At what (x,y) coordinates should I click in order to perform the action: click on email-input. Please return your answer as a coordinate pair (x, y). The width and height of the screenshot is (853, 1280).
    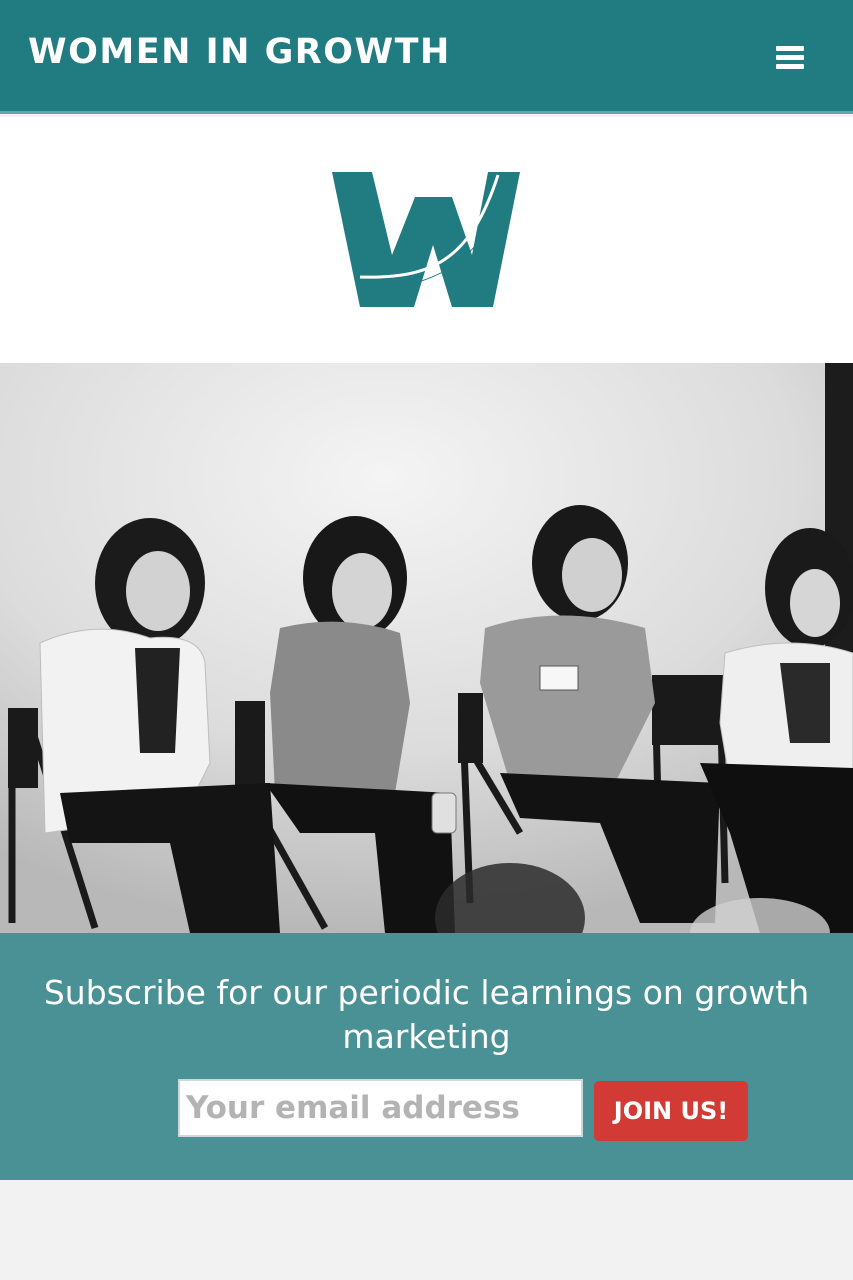
    Looking at the image, I should click on (380, 1108).